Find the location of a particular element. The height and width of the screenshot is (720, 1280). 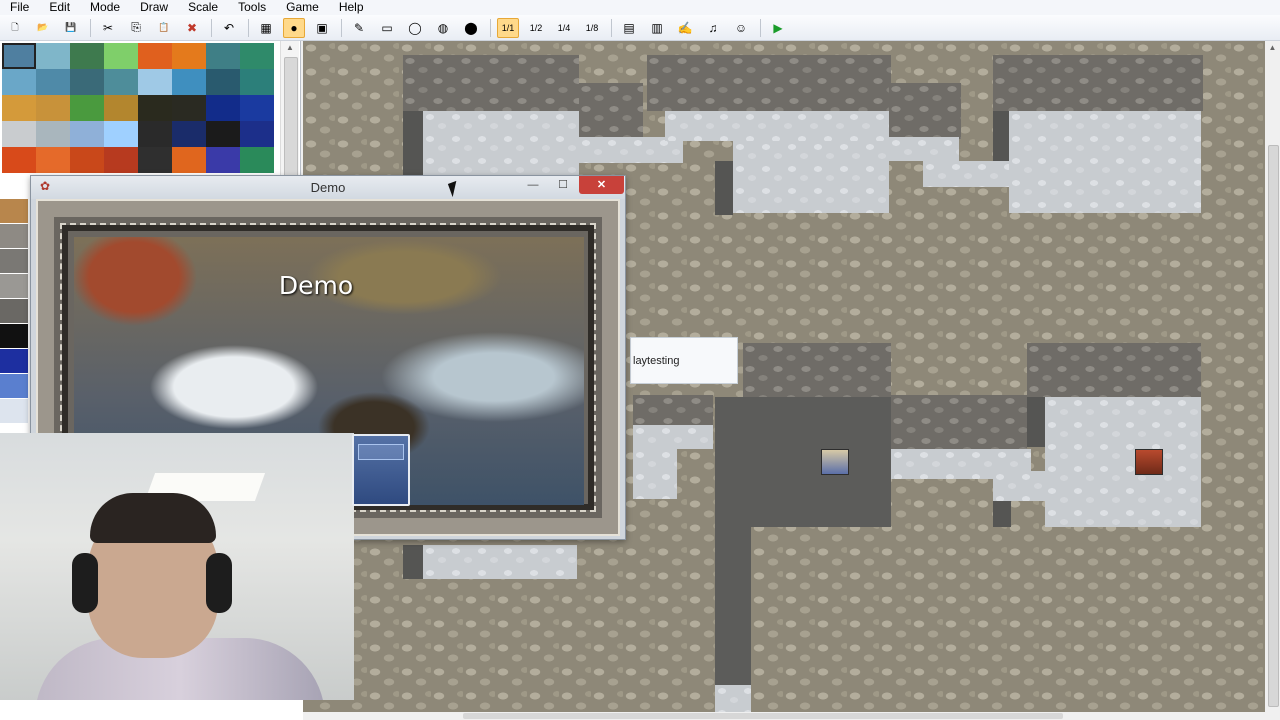

player-start-event is located at coordinates (835, 462).